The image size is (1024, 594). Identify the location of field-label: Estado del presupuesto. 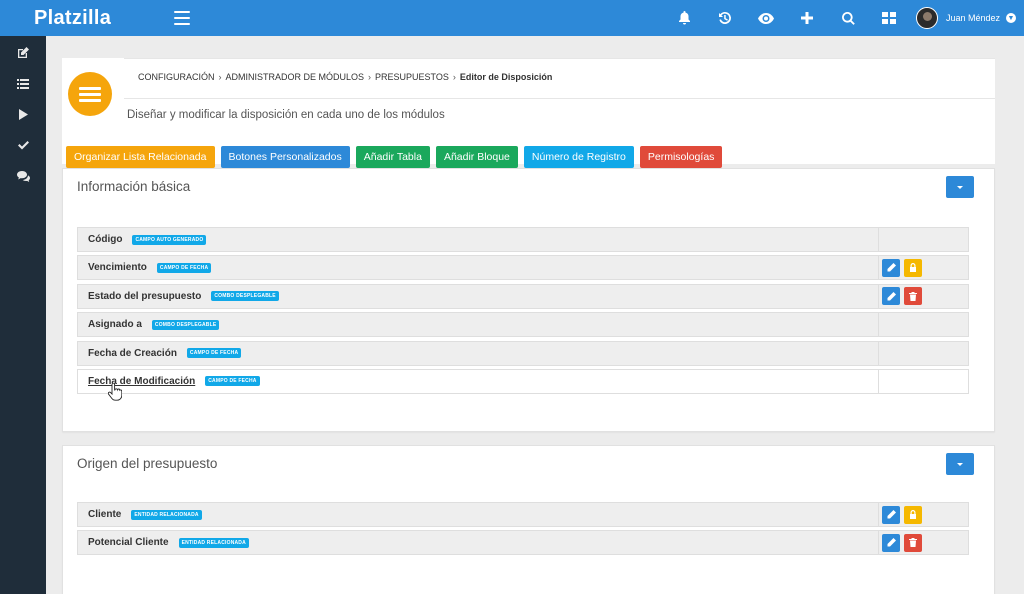
(144, 296).